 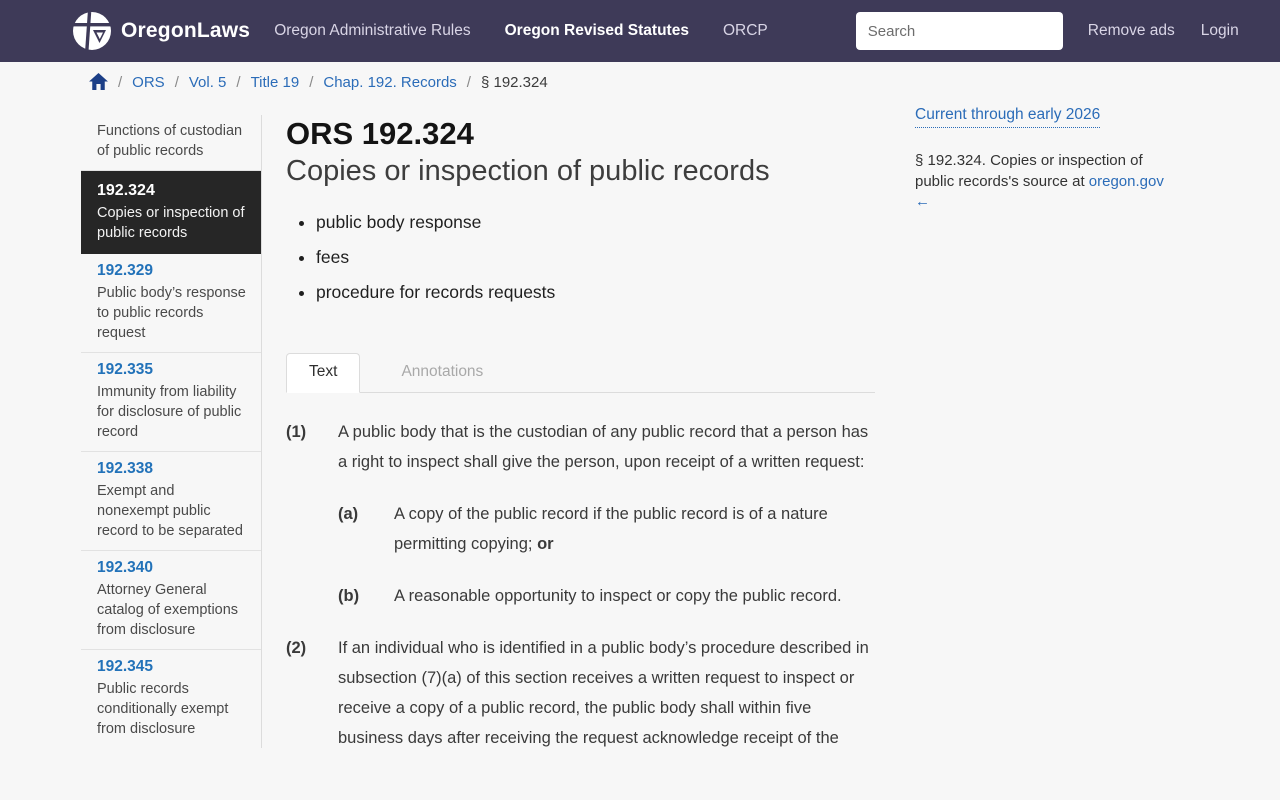 I want to click on sidebar-item-number: 192.338, so click(x=125, y=468).